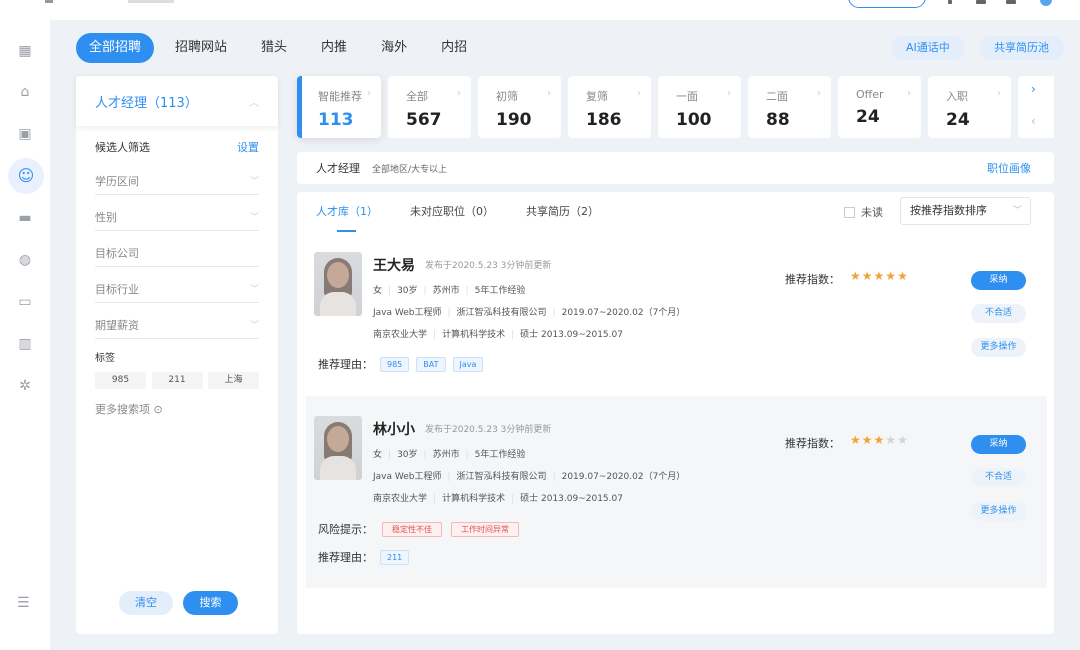  What do you see at coordinates (25, 134) in the screenshot?
I see `briefcase-icon: ▣` at bounding box center [25, 134].